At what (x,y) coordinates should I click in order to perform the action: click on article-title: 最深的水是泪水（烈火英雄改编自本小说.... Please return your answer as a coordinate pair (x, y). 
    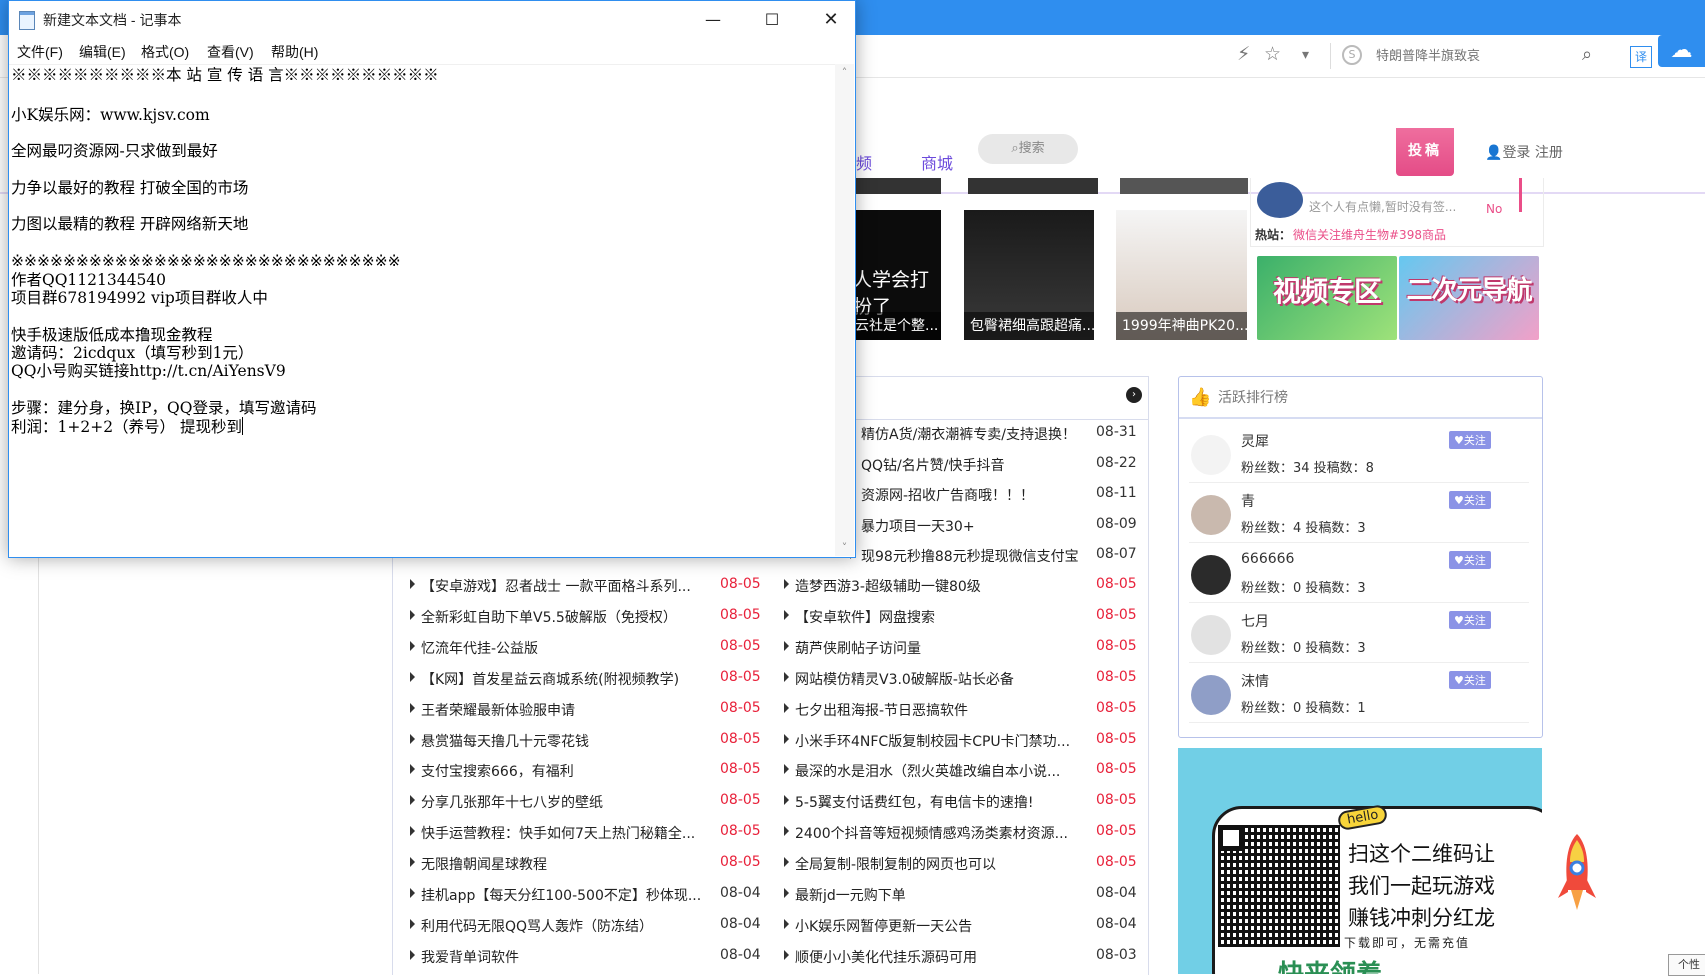
    Looking at the image, I should click on (927, 771).